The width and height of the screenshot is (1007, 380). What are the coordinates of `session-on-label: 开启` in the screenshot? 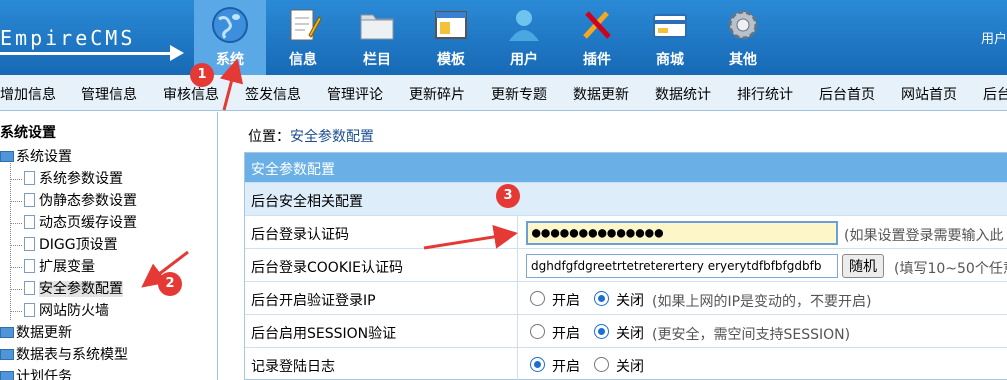 It's located at (566, 334).